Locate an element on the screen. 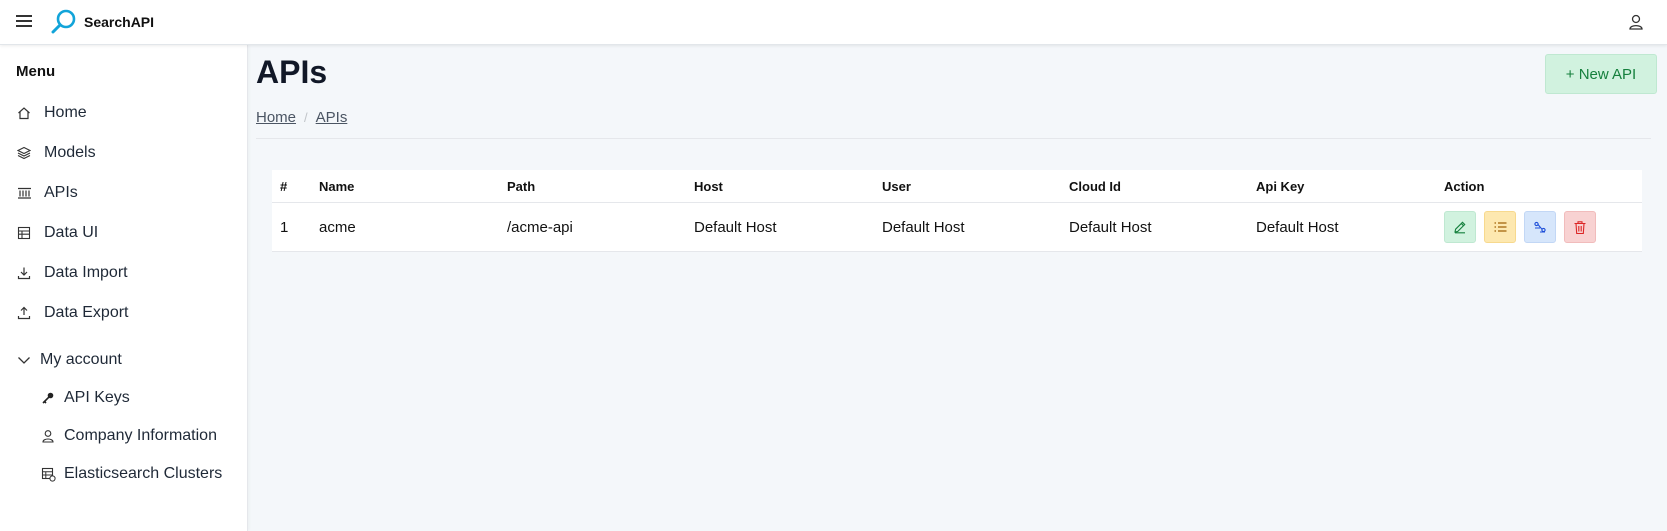 This screenshot has height=531, width=1667. link-button is located at coordinates (1540, 227).